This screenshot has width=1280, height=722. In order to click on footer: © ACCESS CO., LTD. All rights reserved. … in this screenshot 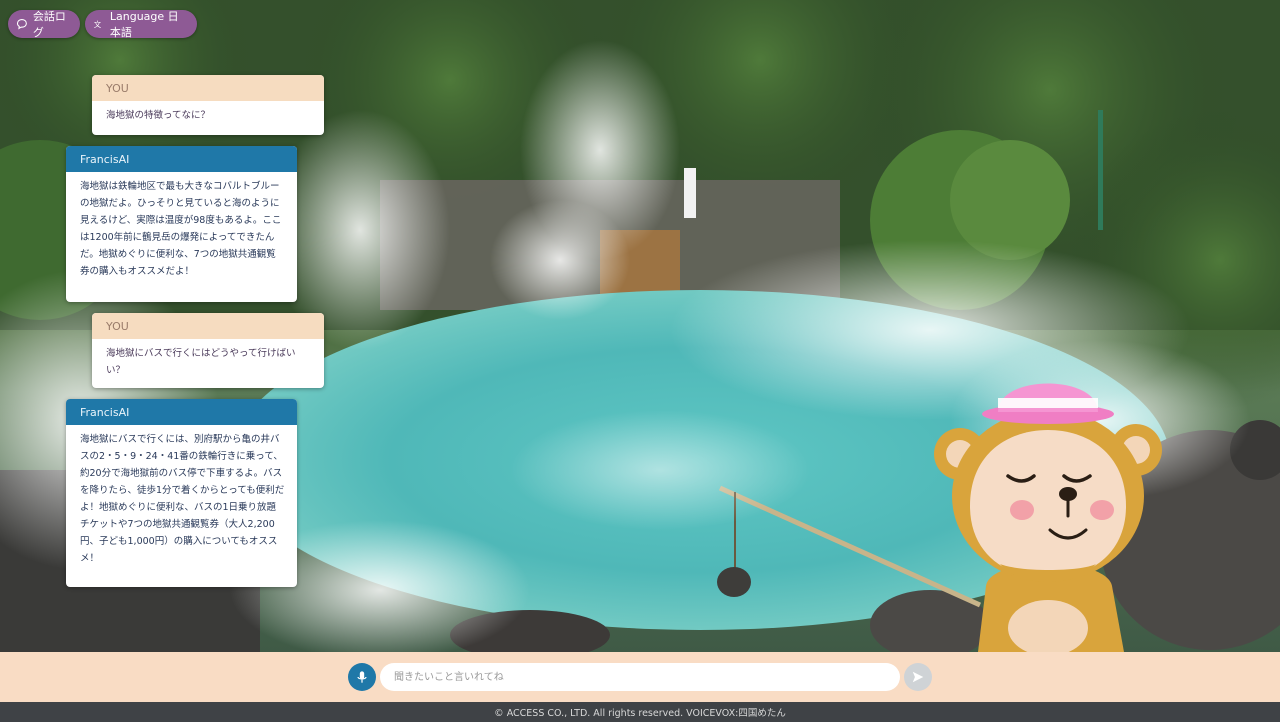, I will do `click(640, 712)`.